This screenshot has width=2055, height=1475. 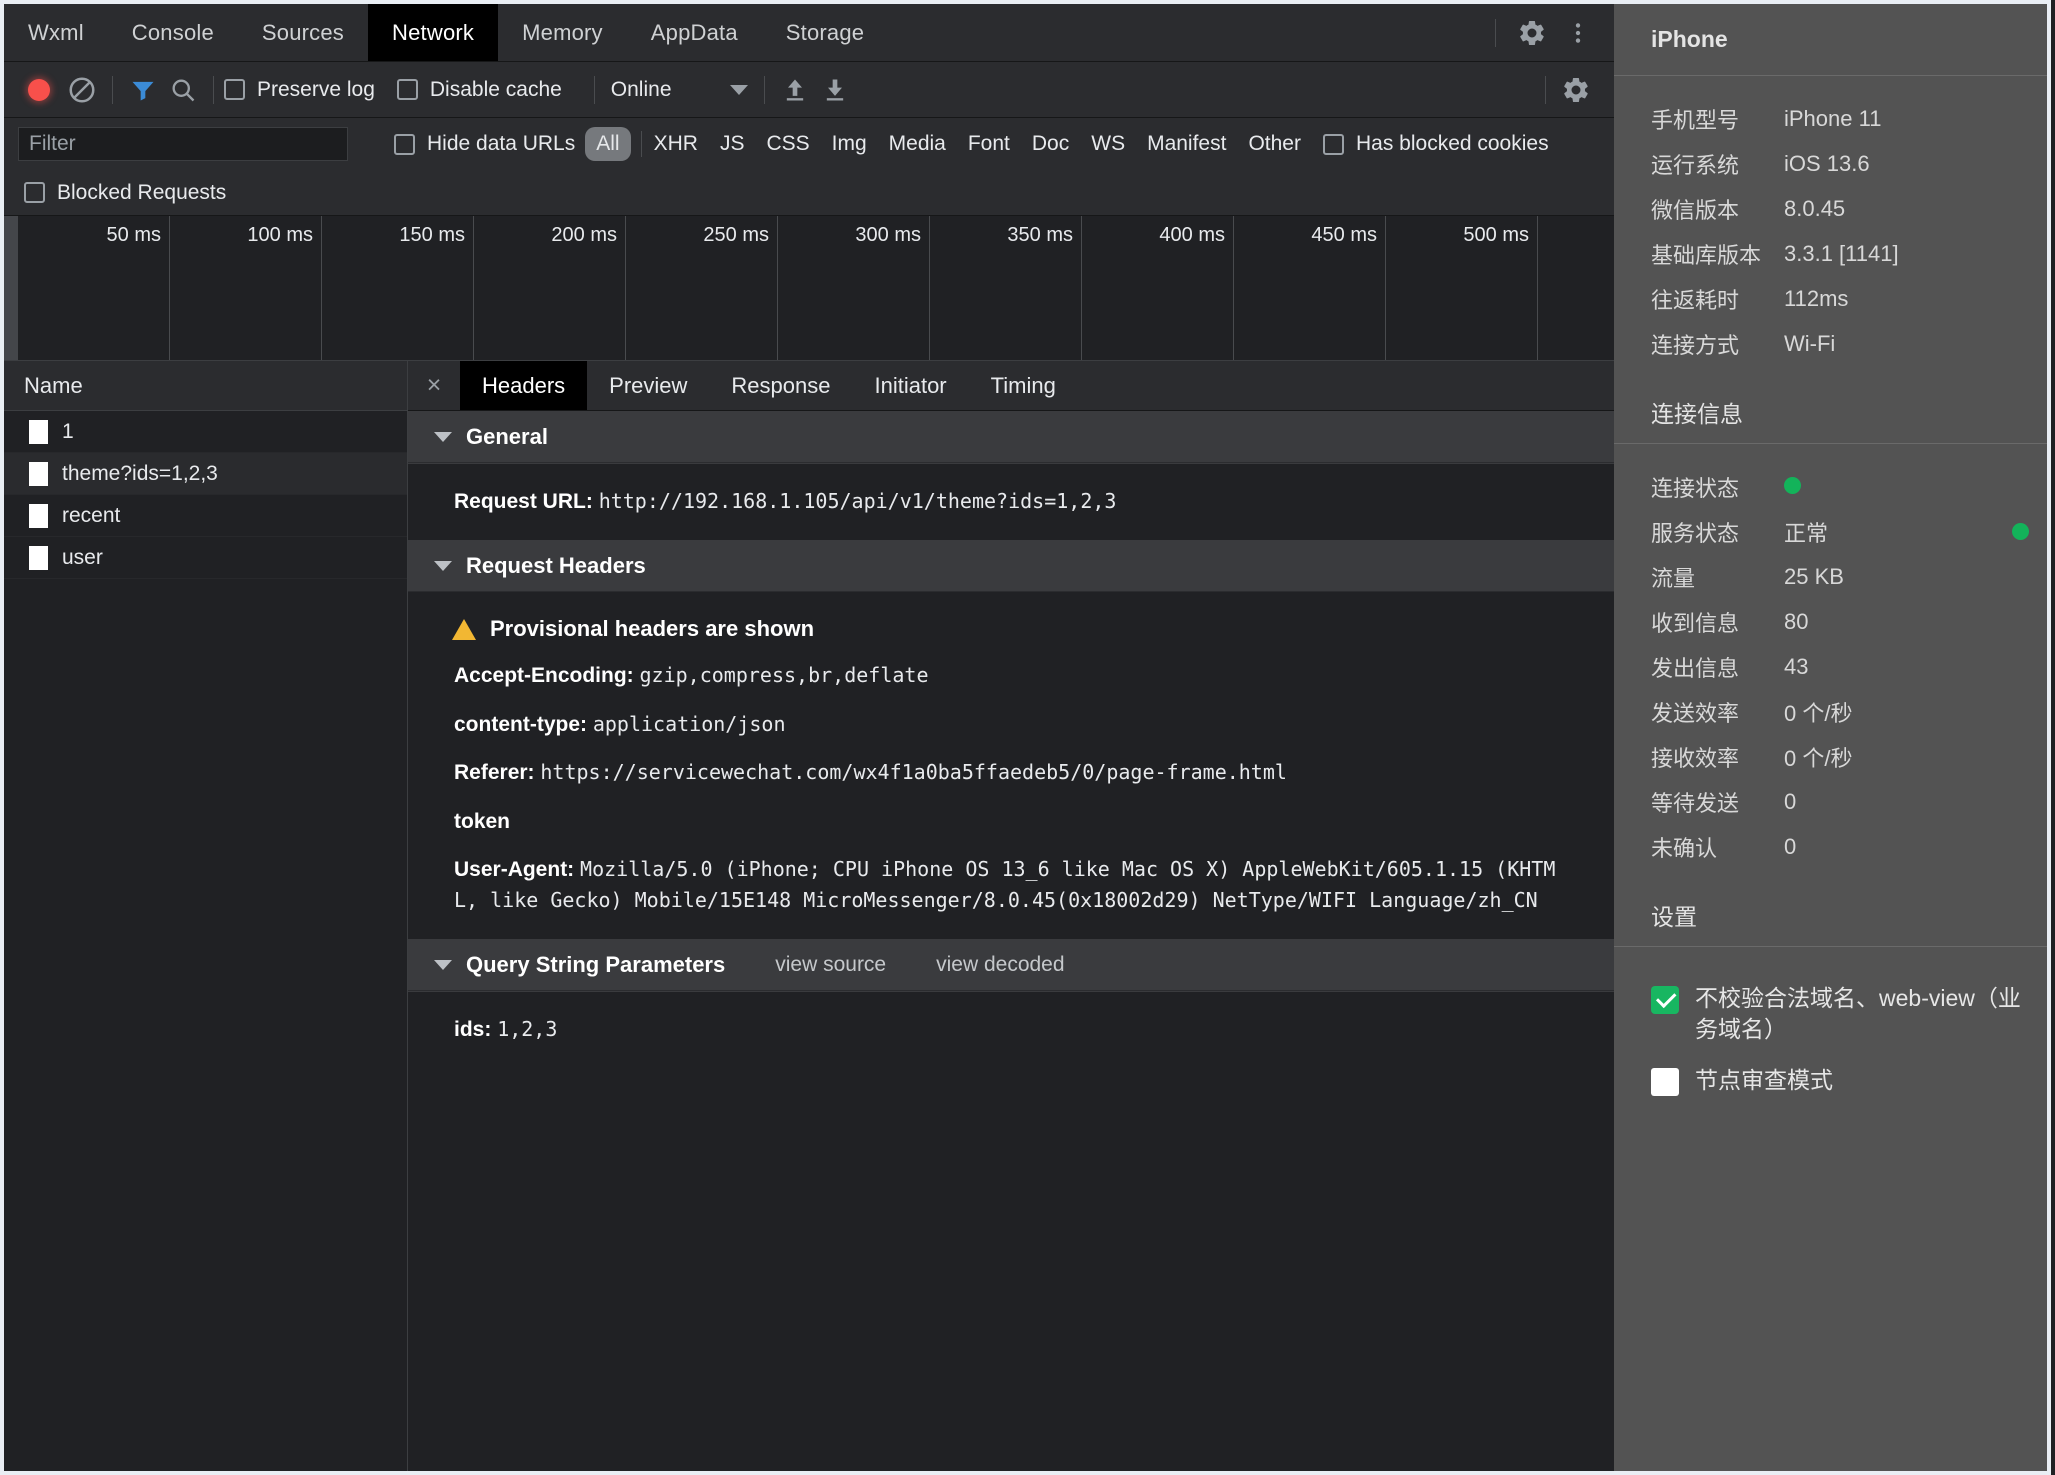 I want to click on connection-row-received: 收到信息 80, so click(x=1830, y=621).